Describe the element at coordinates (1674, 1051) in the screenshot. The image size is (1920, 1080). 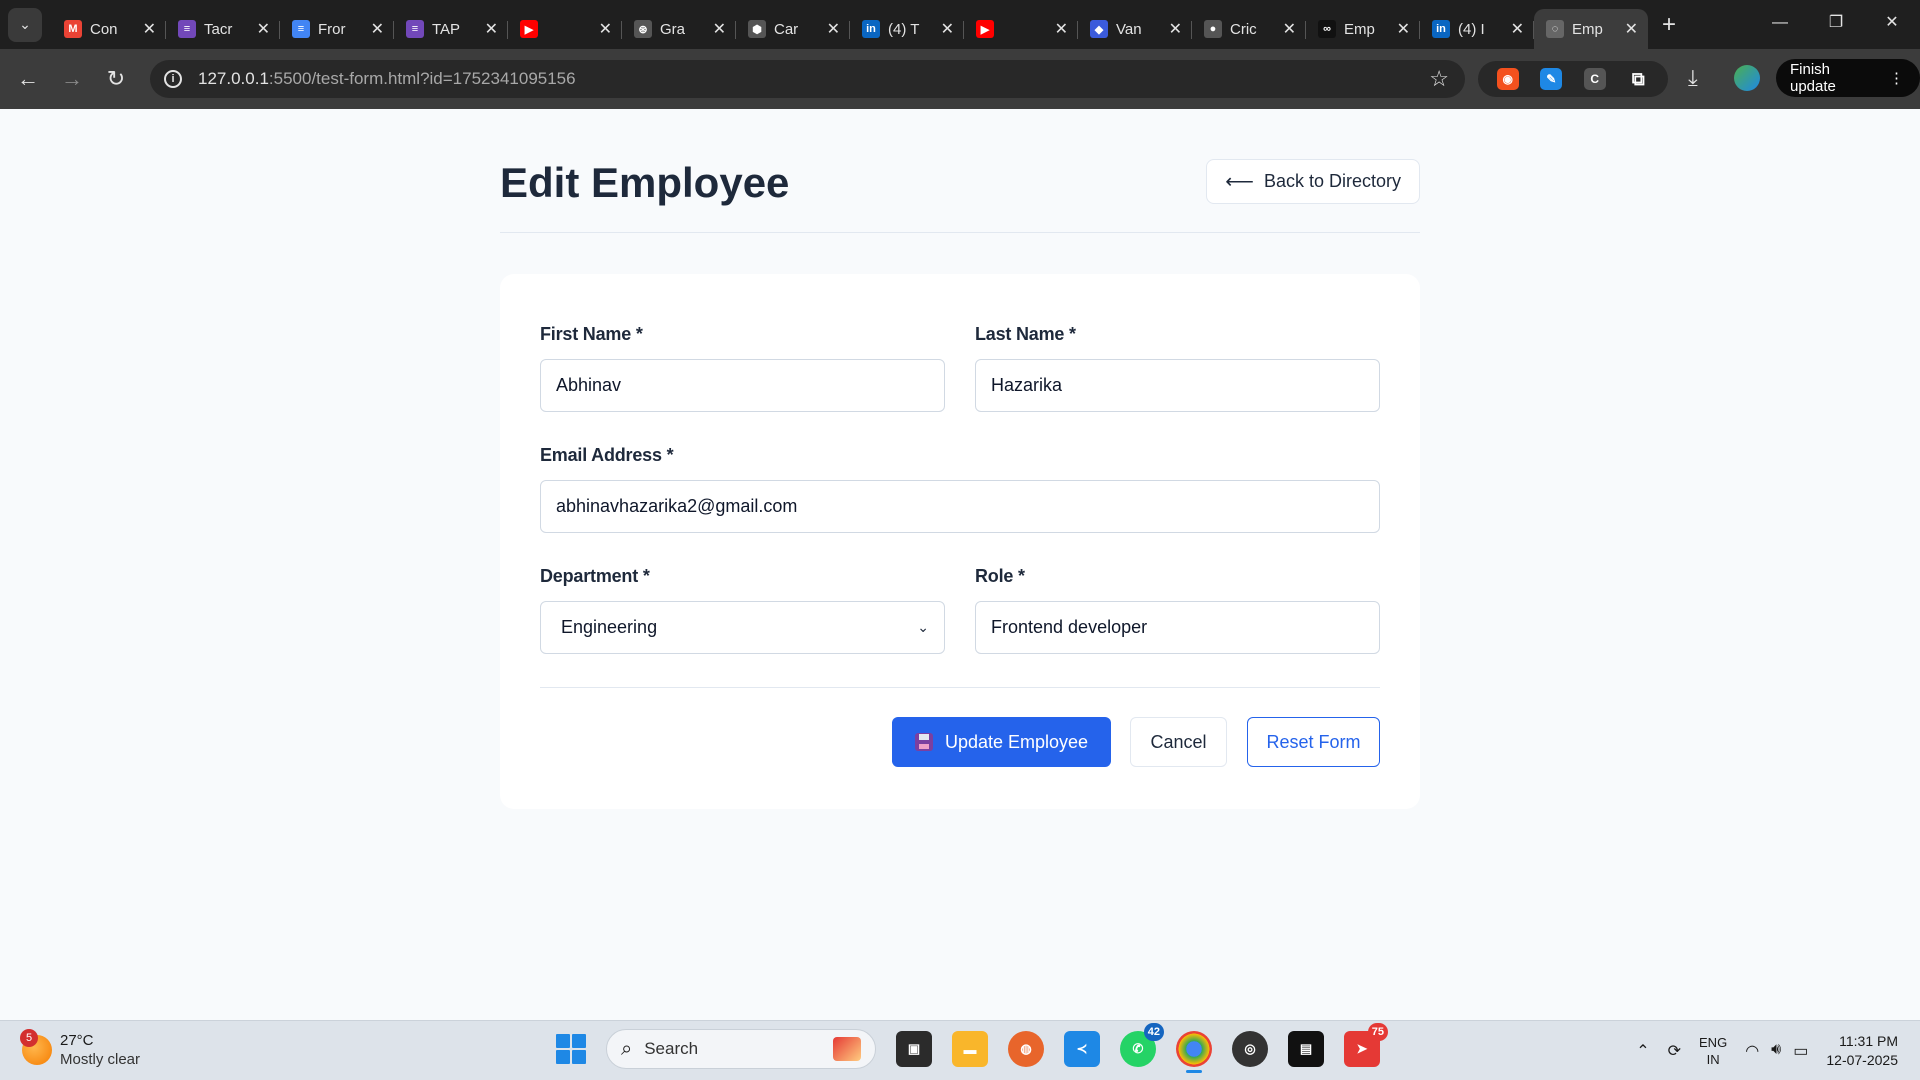
I see `sync-icon: ⟳` at that location.